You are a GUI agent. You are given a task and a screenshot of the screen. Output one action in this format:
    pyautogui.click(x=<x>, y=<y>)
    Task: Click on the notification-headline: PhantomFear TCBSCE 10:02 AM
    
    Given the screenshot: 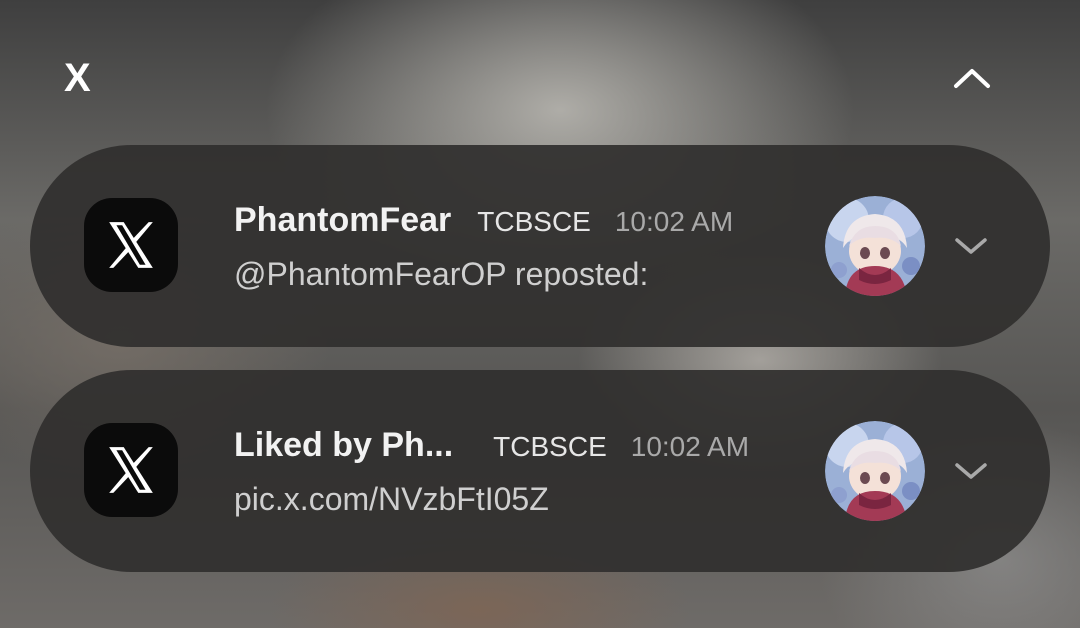 What is the action you would take?
    pyautogui.click(x=483, y=222)
    